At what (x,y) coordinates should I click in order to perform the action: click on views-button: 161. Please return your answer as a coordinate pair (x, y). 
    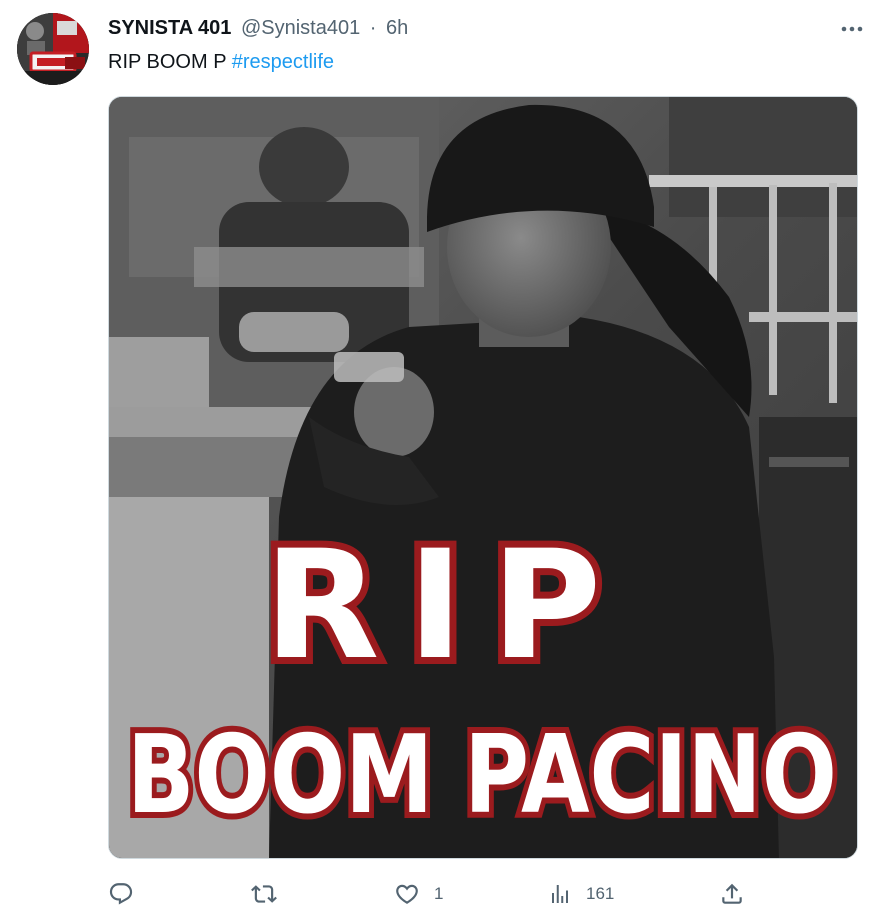
    Looking at the image, I should click on (581, 894).